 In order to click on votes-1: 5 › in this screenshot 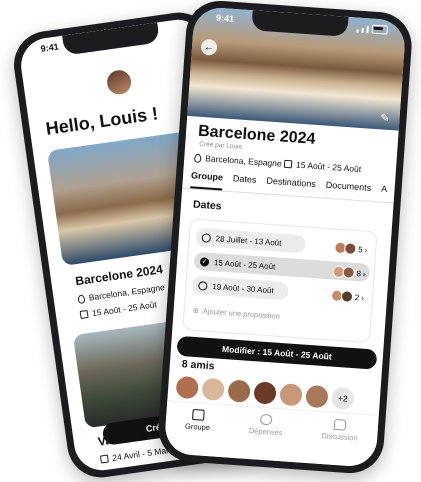, I will do `click(350, 248)`.